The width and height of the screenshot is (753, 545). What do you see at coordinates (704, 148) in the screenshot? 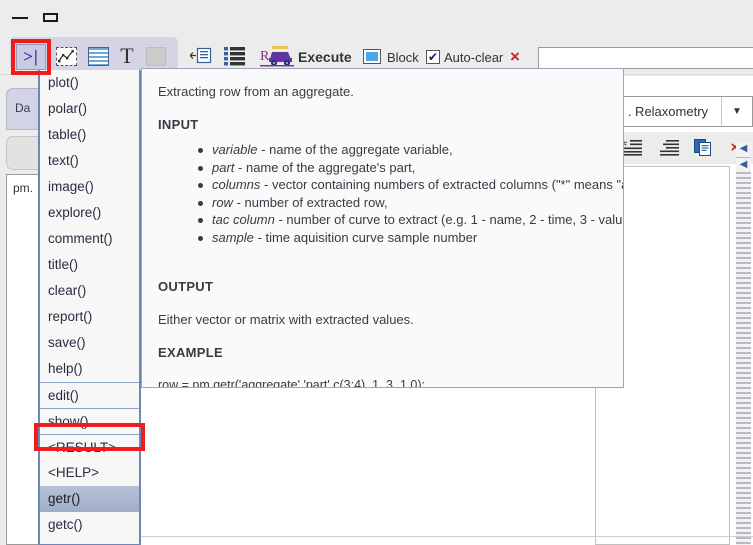
I see `copy-icon` at bounding box center [704, 148].